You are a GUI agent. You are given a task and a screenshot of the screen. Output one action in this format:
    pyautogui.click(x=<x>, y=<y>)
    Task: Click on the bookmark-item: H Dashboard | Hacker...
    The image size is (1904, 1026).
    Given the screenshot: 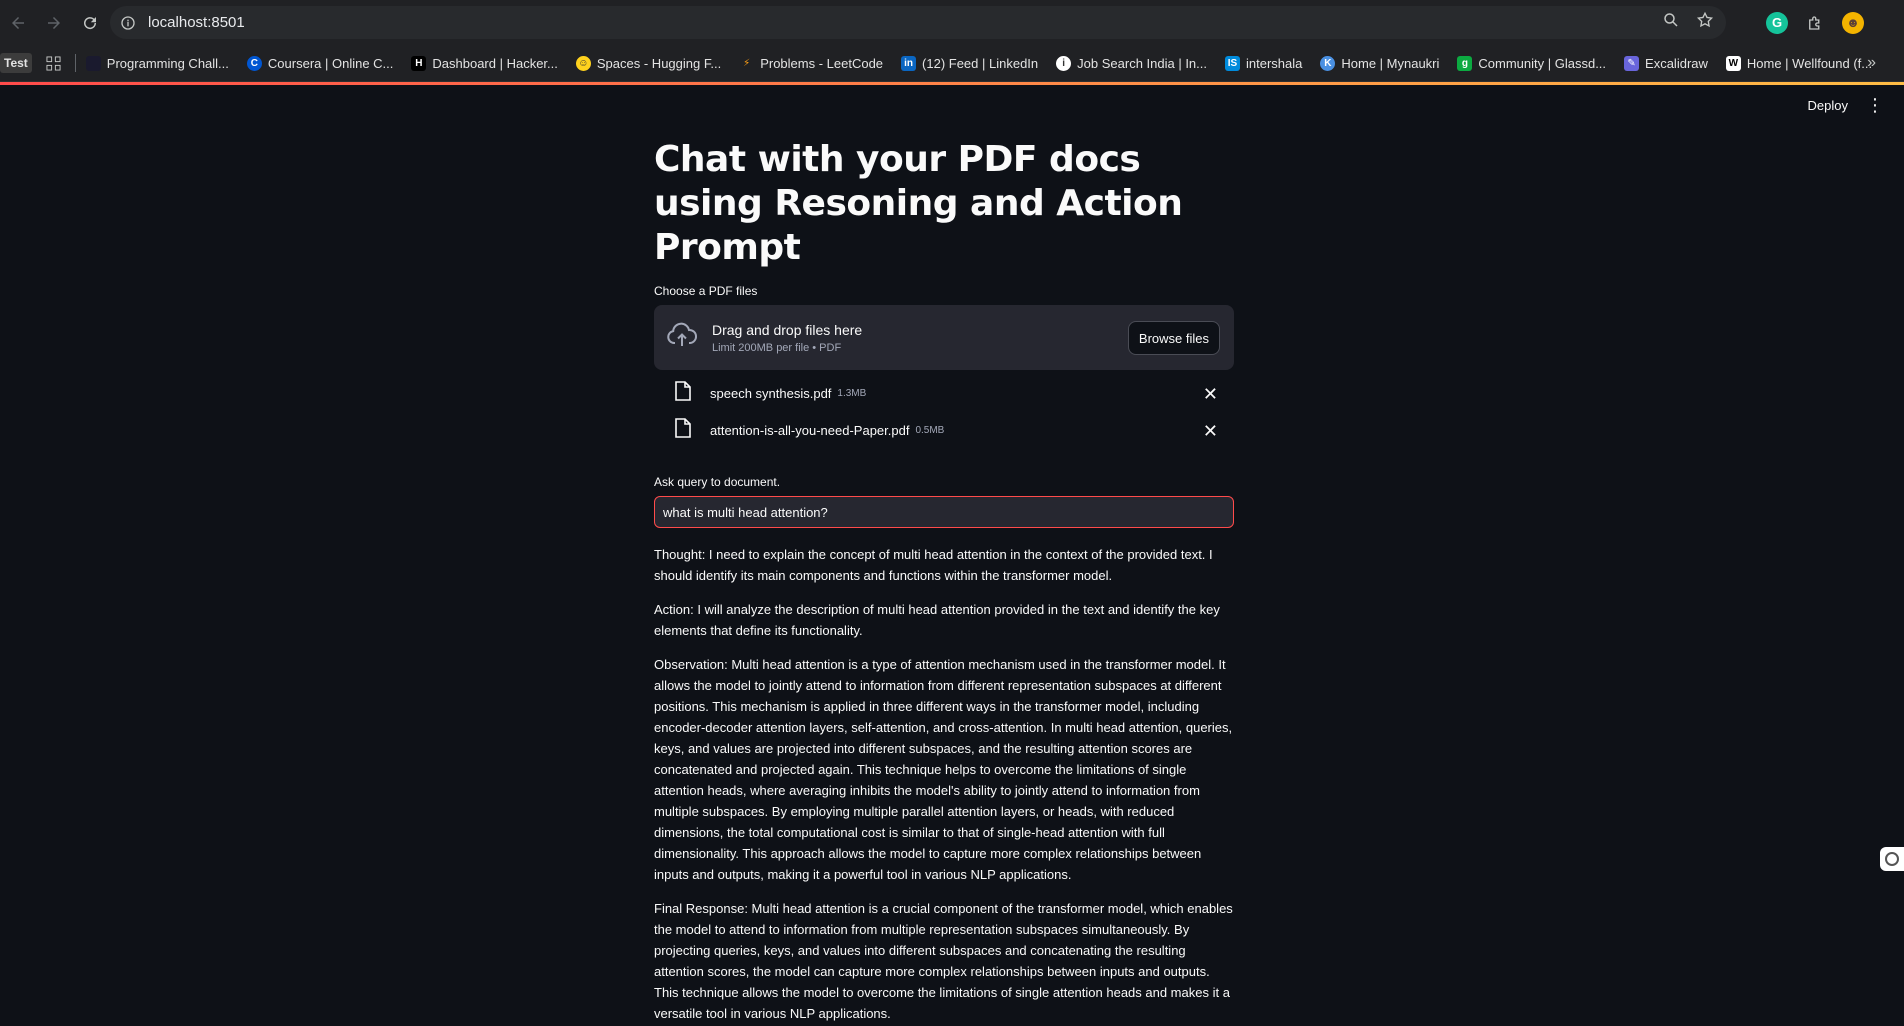 What is the action you would take?
    pyautogui.click(x=484, y=63)
    